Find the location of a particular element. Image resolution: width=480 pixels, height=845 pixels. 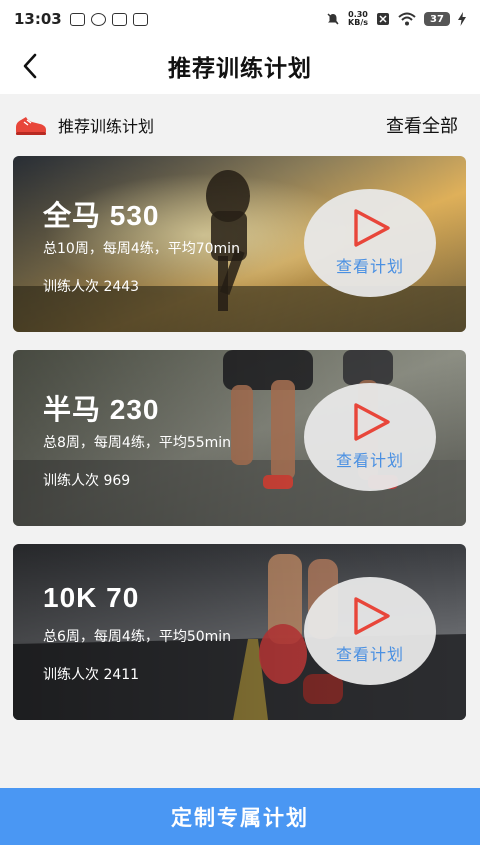

plan-name: 半马 230 is located at coordinates (101, 409).